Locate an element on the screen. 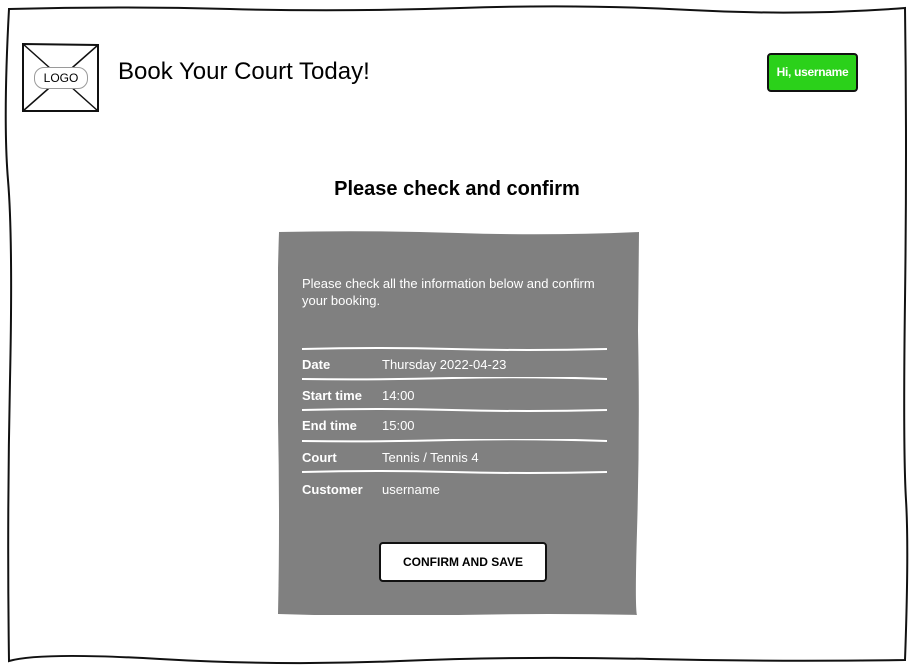  detail-row-customer: Customer username is located at coordinates (454, 490).